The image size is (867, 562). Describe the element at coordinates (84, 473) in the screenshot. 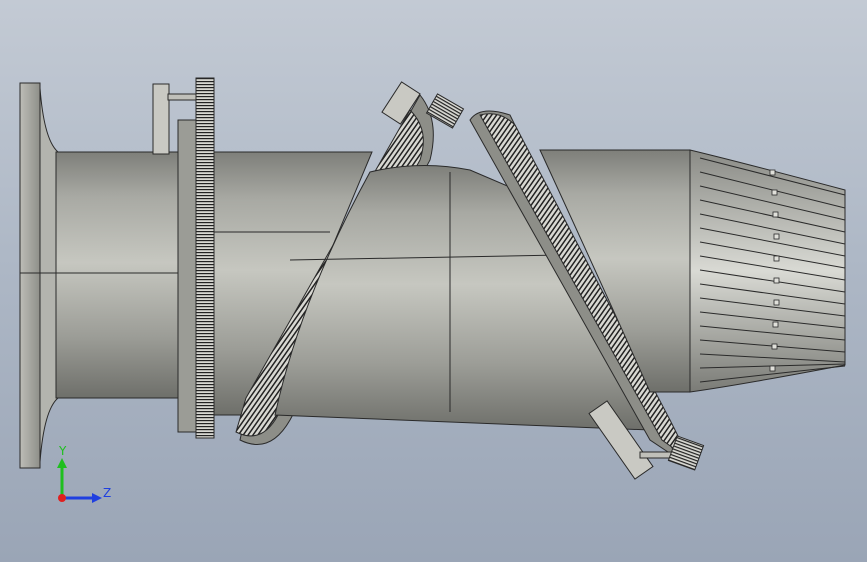

I see `coordinate-triad: Y Z` at that location.